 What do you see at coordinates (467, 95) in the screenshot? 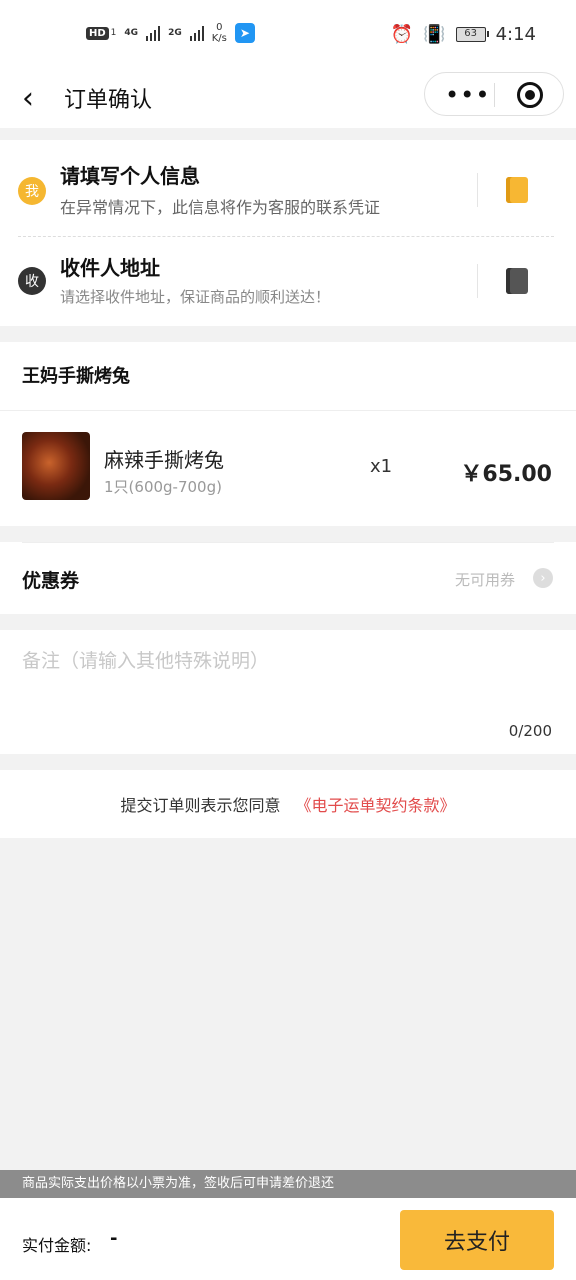
I see `more-menu-icon: •••` at bounding box center [467, 95].